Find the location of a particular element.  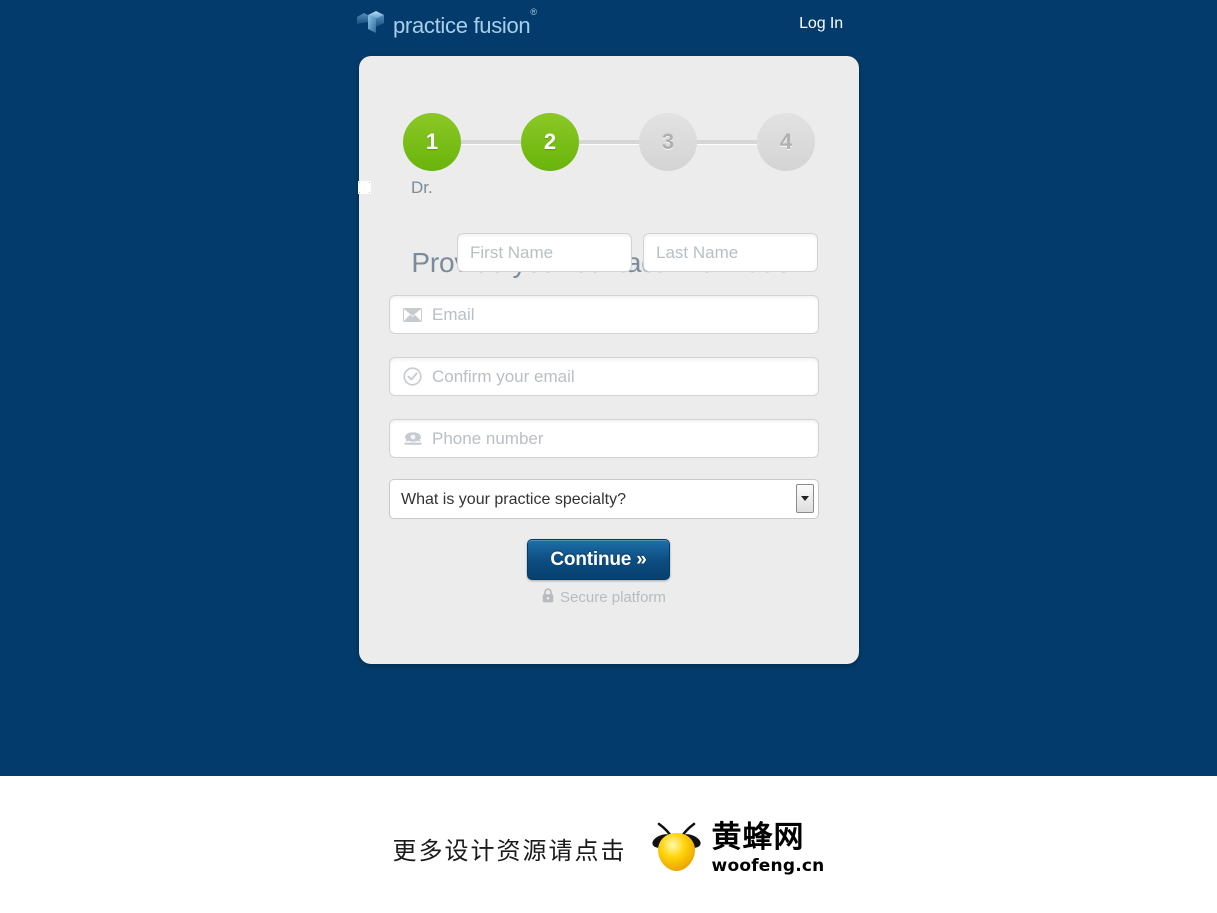

login-link: Log In is located at coordinates (821, 24).